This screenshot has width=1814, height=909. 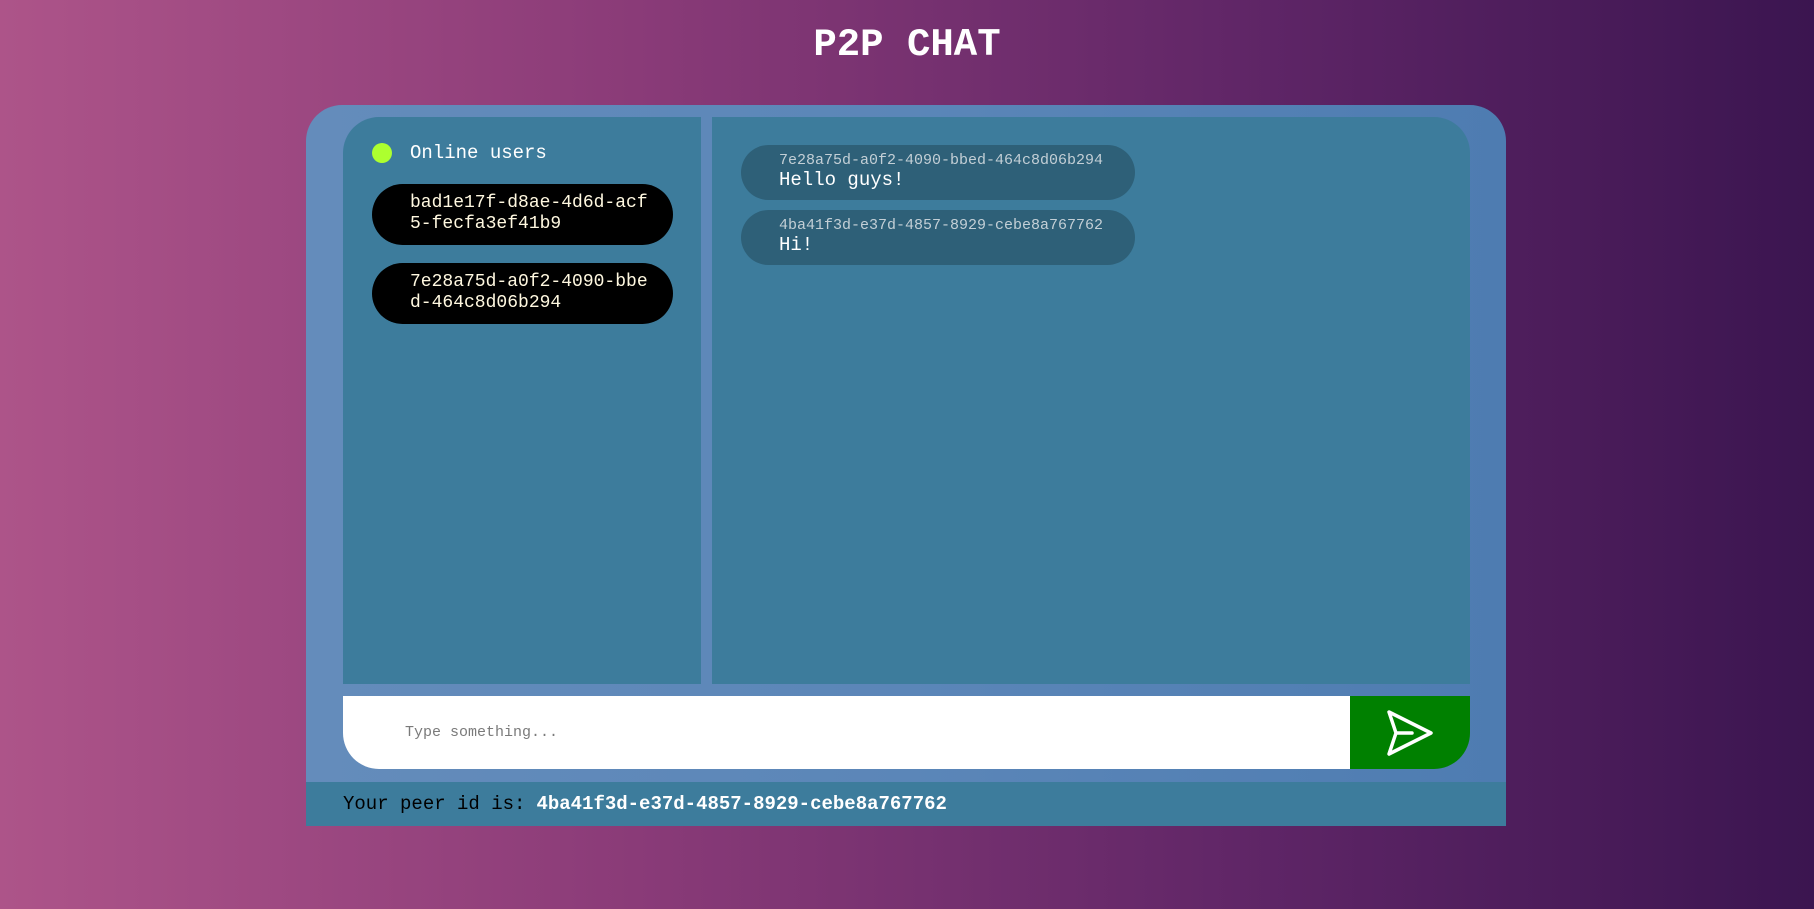 What do you see at coordinates (434, 804) in the screenshot?
I see `peer-id-label: Your peer id is:` at bounding box center [434, 804].